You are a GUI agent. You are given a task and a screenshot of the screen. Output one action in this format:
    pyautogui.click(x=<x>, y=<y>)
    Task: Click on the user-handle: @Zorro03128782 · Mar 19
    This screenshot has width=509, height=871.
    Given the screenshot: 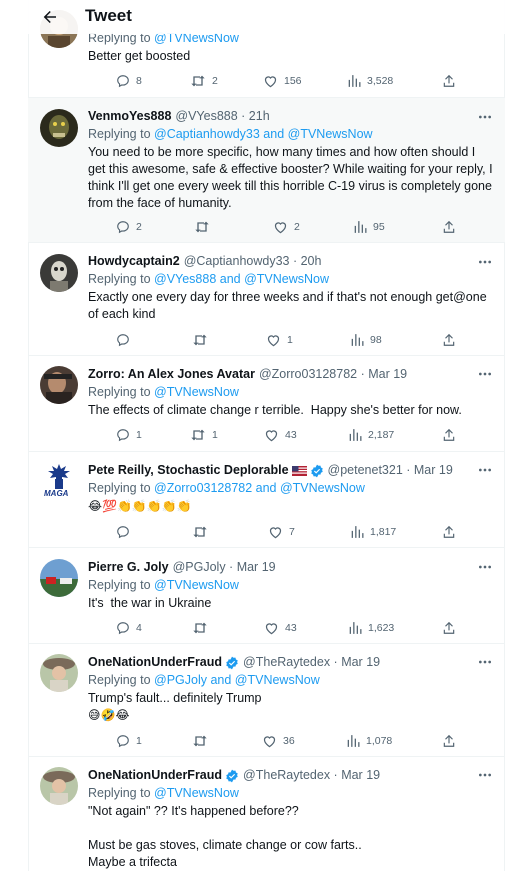 What is the action you would take?
    pyautogui.click(x=333, y=374)
    